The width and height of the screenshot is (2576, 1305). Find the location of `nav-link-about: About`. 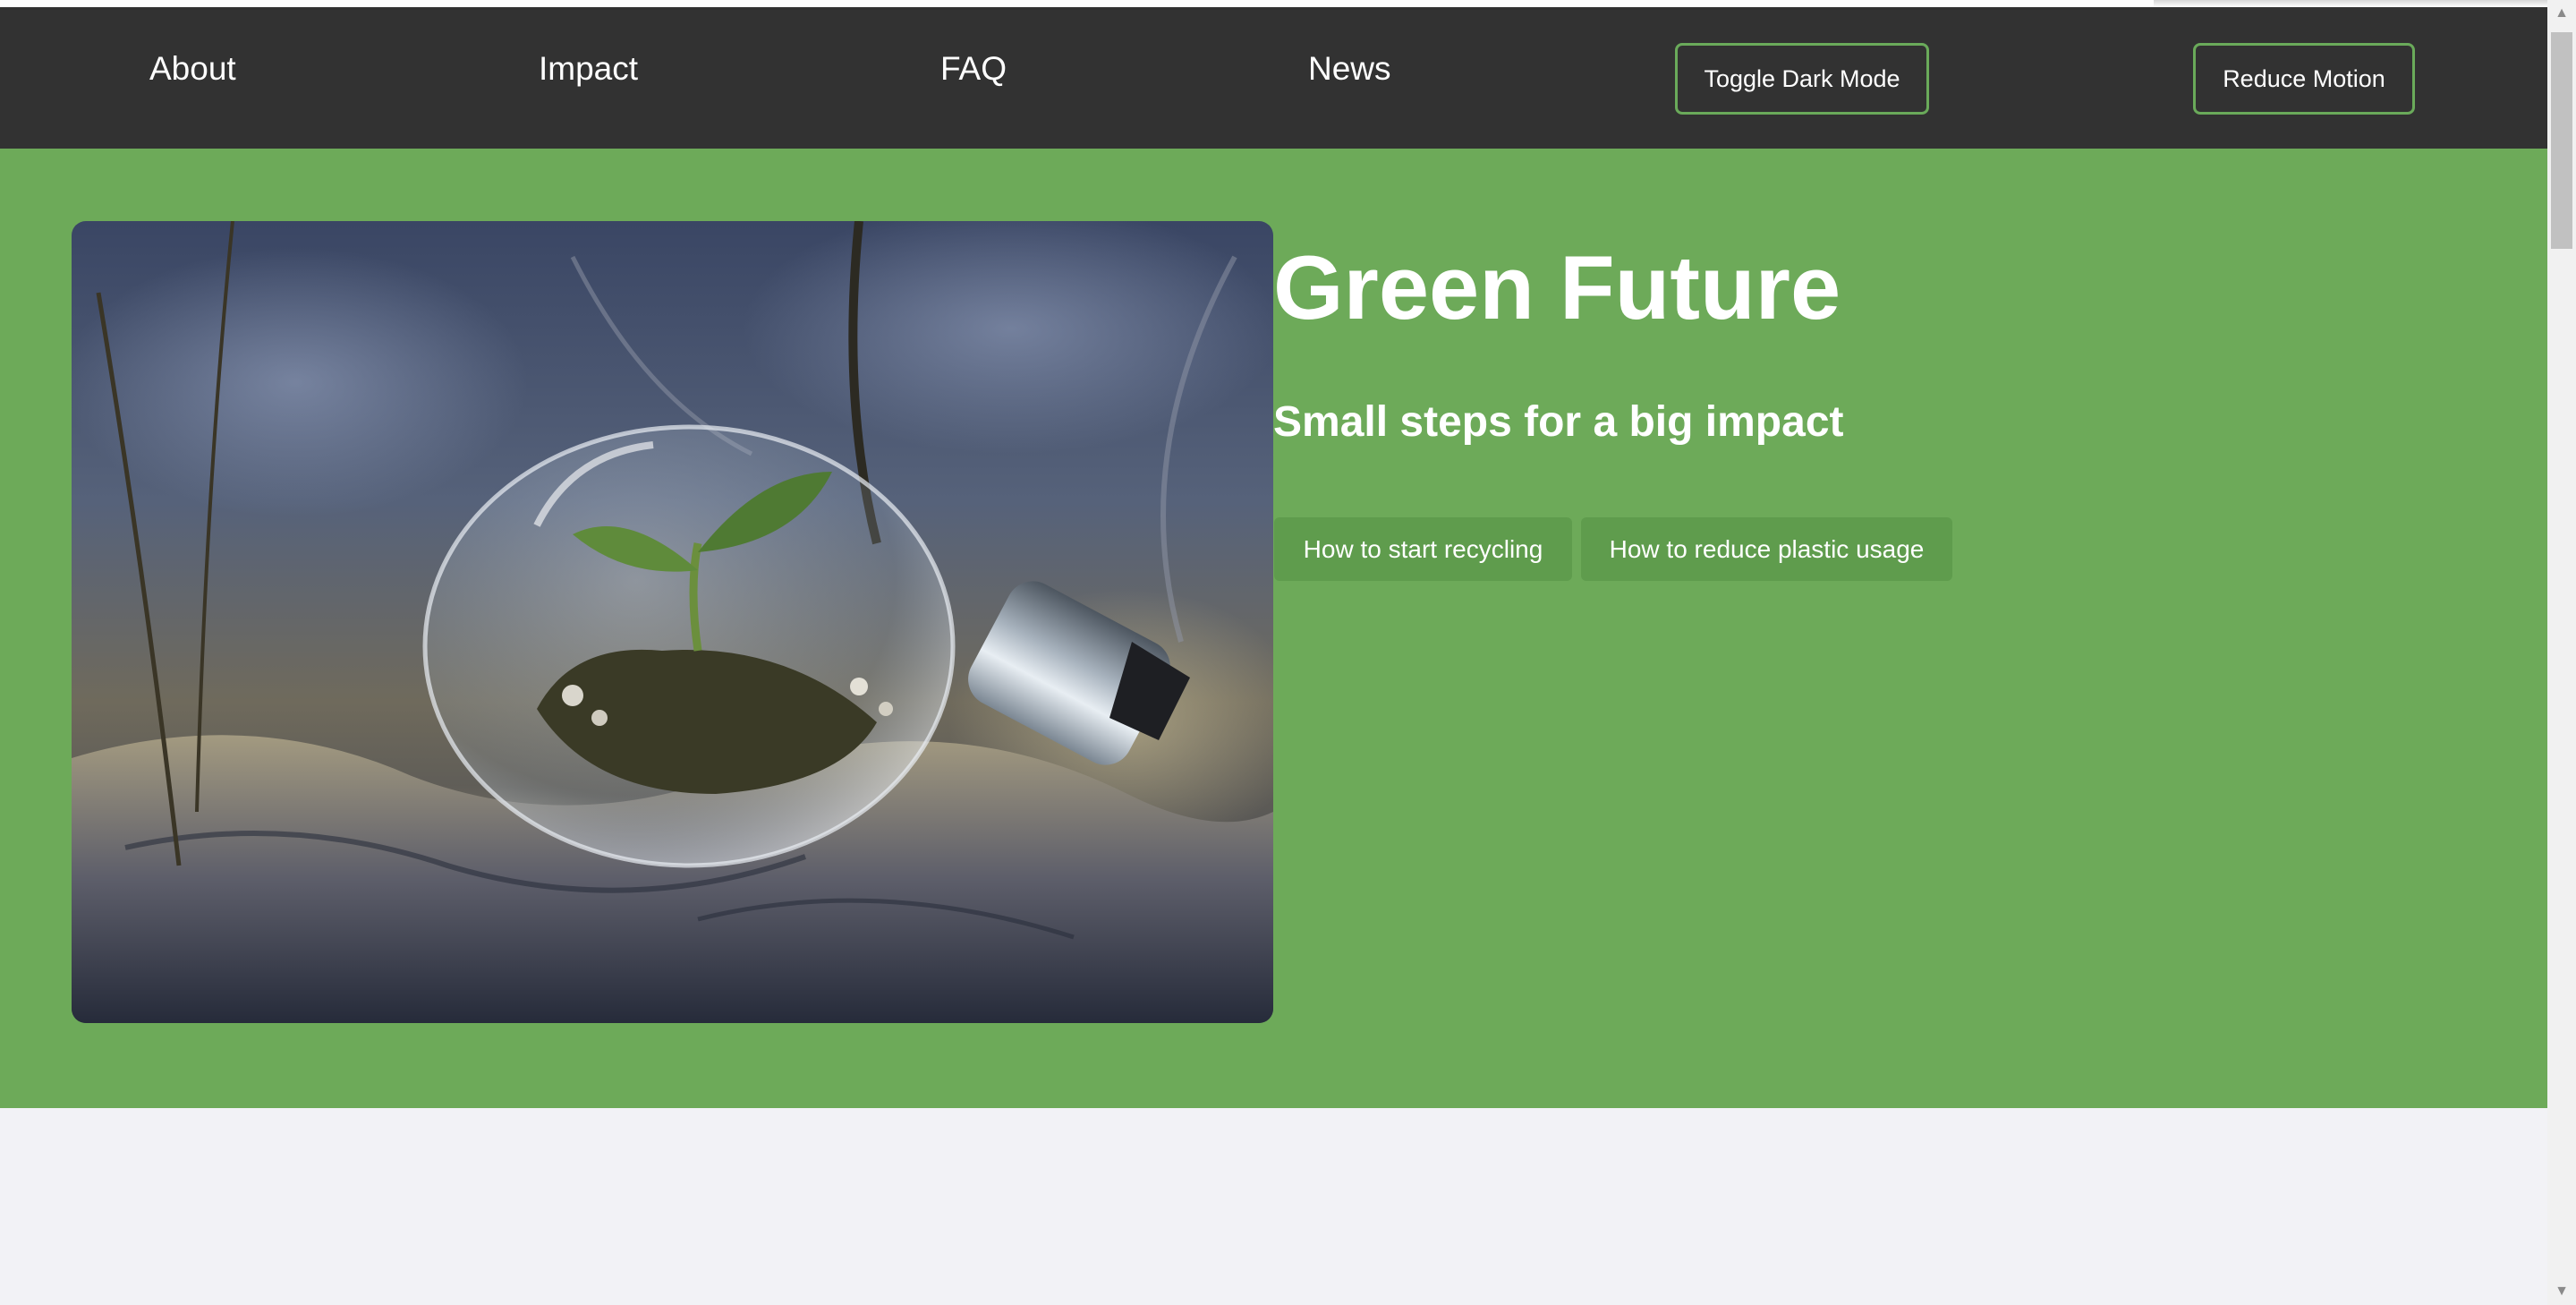

nav-link-about: About is located at coordinates (192, 68).